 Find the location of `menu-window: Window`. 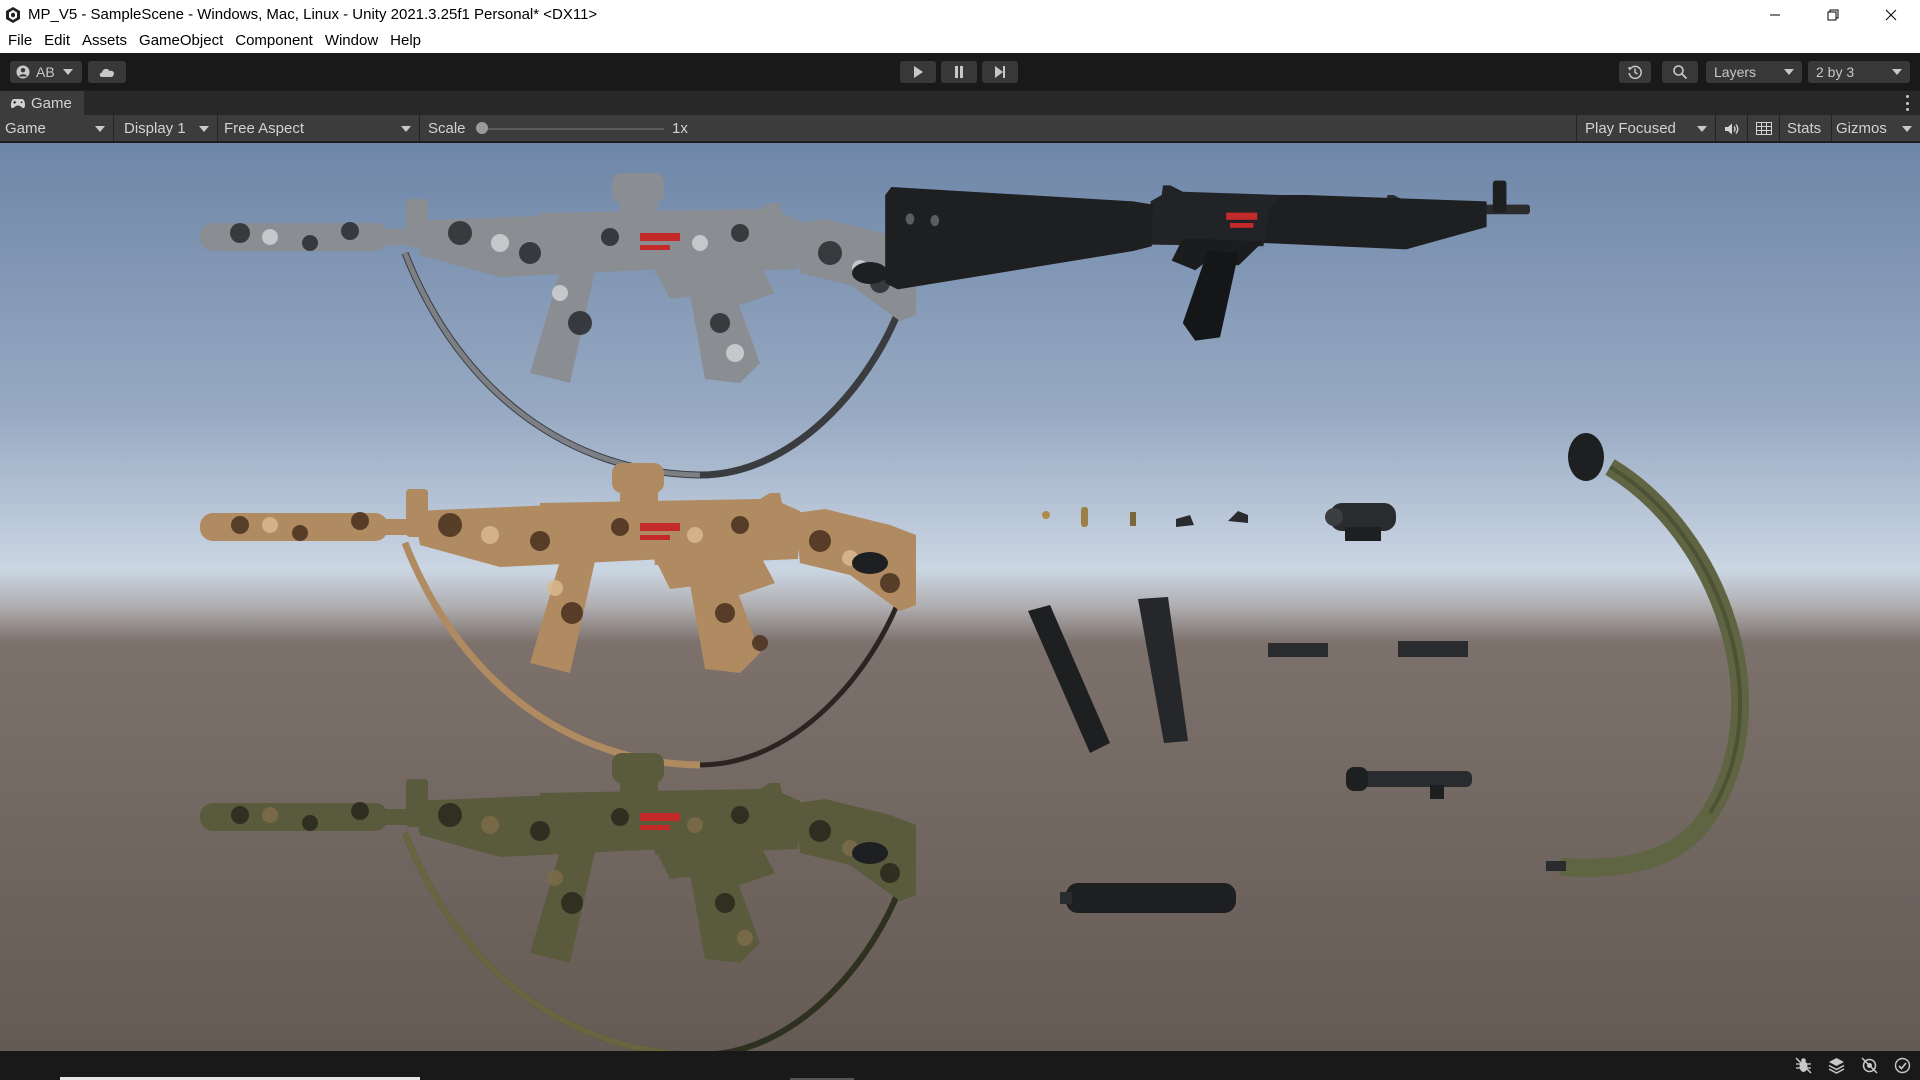

menu-window: Window is located at coordinates (351, 41).